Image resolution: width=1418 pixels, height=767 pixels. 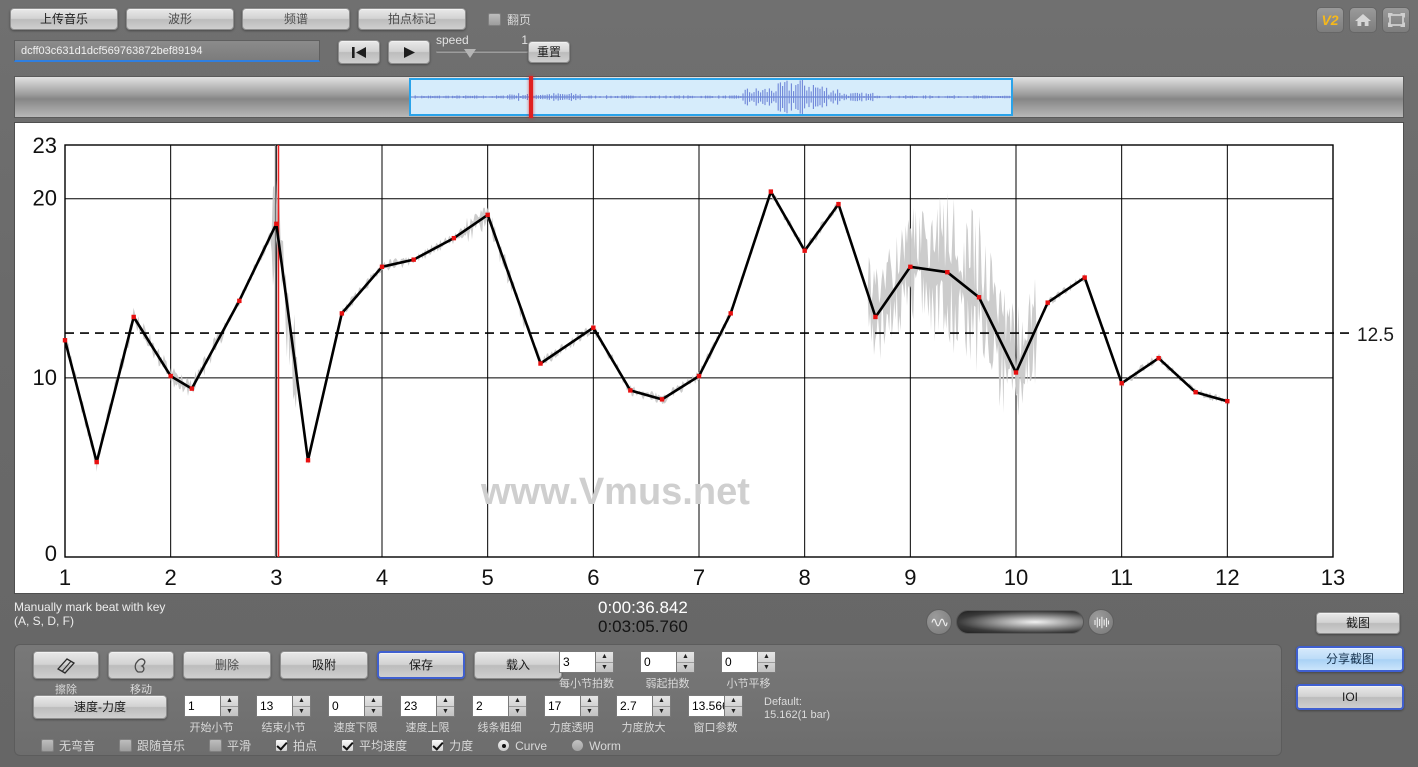 What do you see at coordinates (445, 712) in the screenshot?
I see `speed-upper-limit-decrement: ▼` at bounding box center [445, 712].